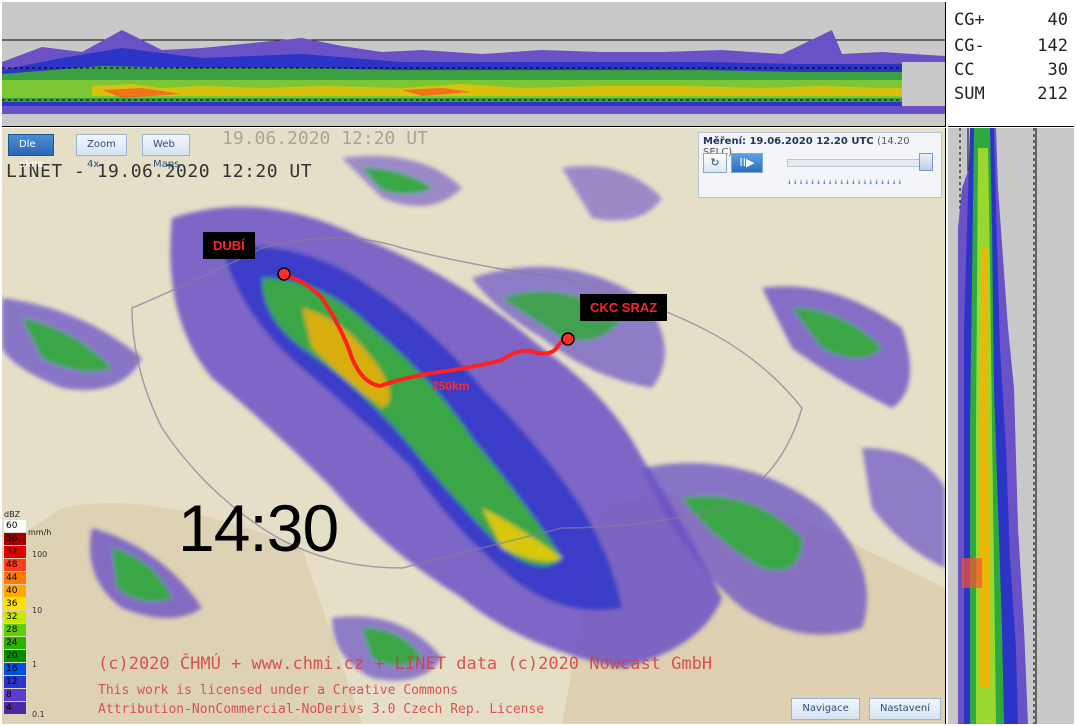 Image resolution: width=1076 pixels, height=726 pixels. Describe the element at coordinates (15, 630) in the screenshot. I see `legend-cell: 28` at that location.